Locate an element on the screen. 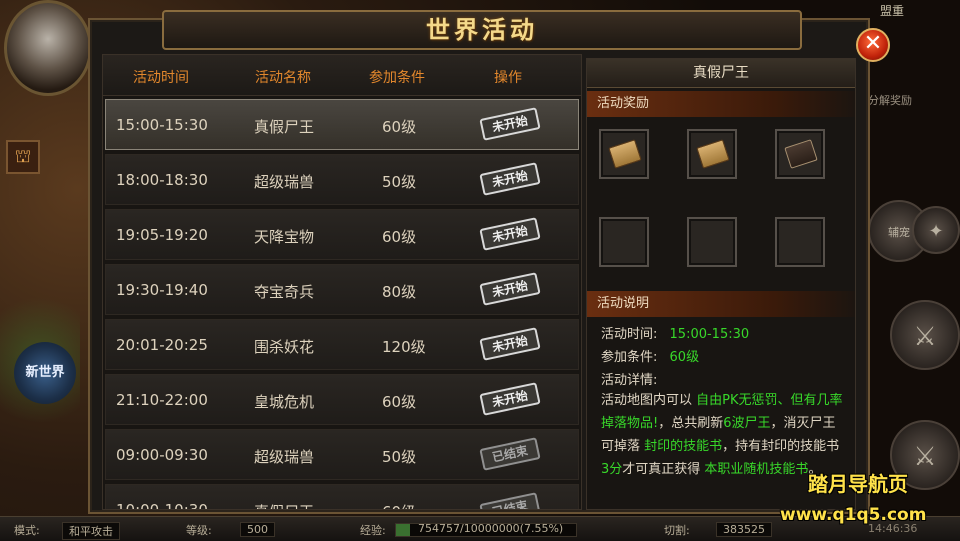  level-value: 500 is located at coordinates (257, 529).